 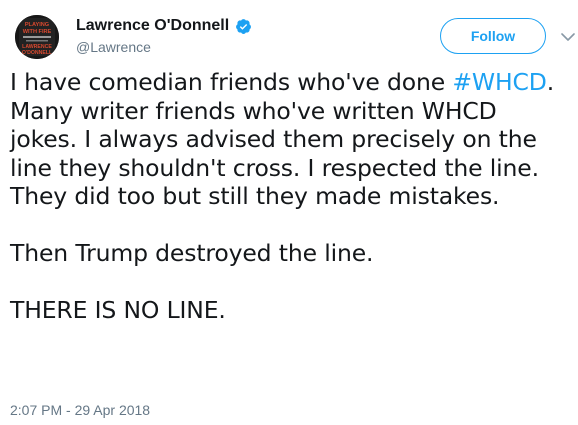 I want to click on tweet-paragraph-3: THERE IS NO LINE., so click(x=118, y=310).